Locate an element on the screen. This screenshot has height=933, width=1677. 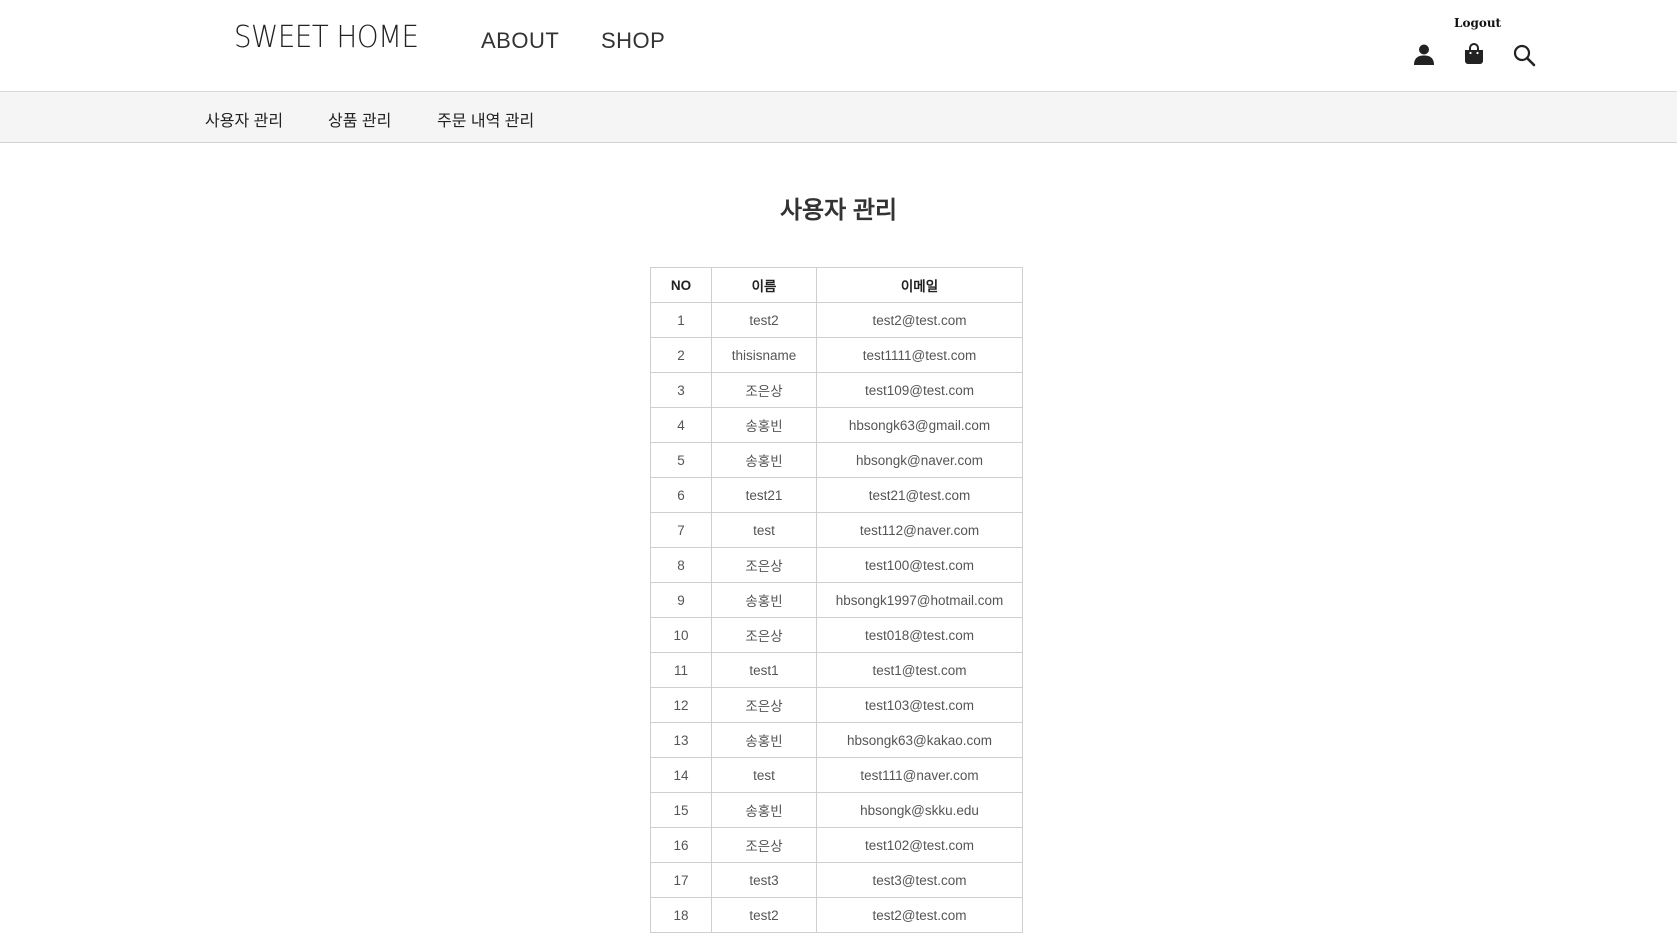
search-icon is located at coordinates (1524, 55).